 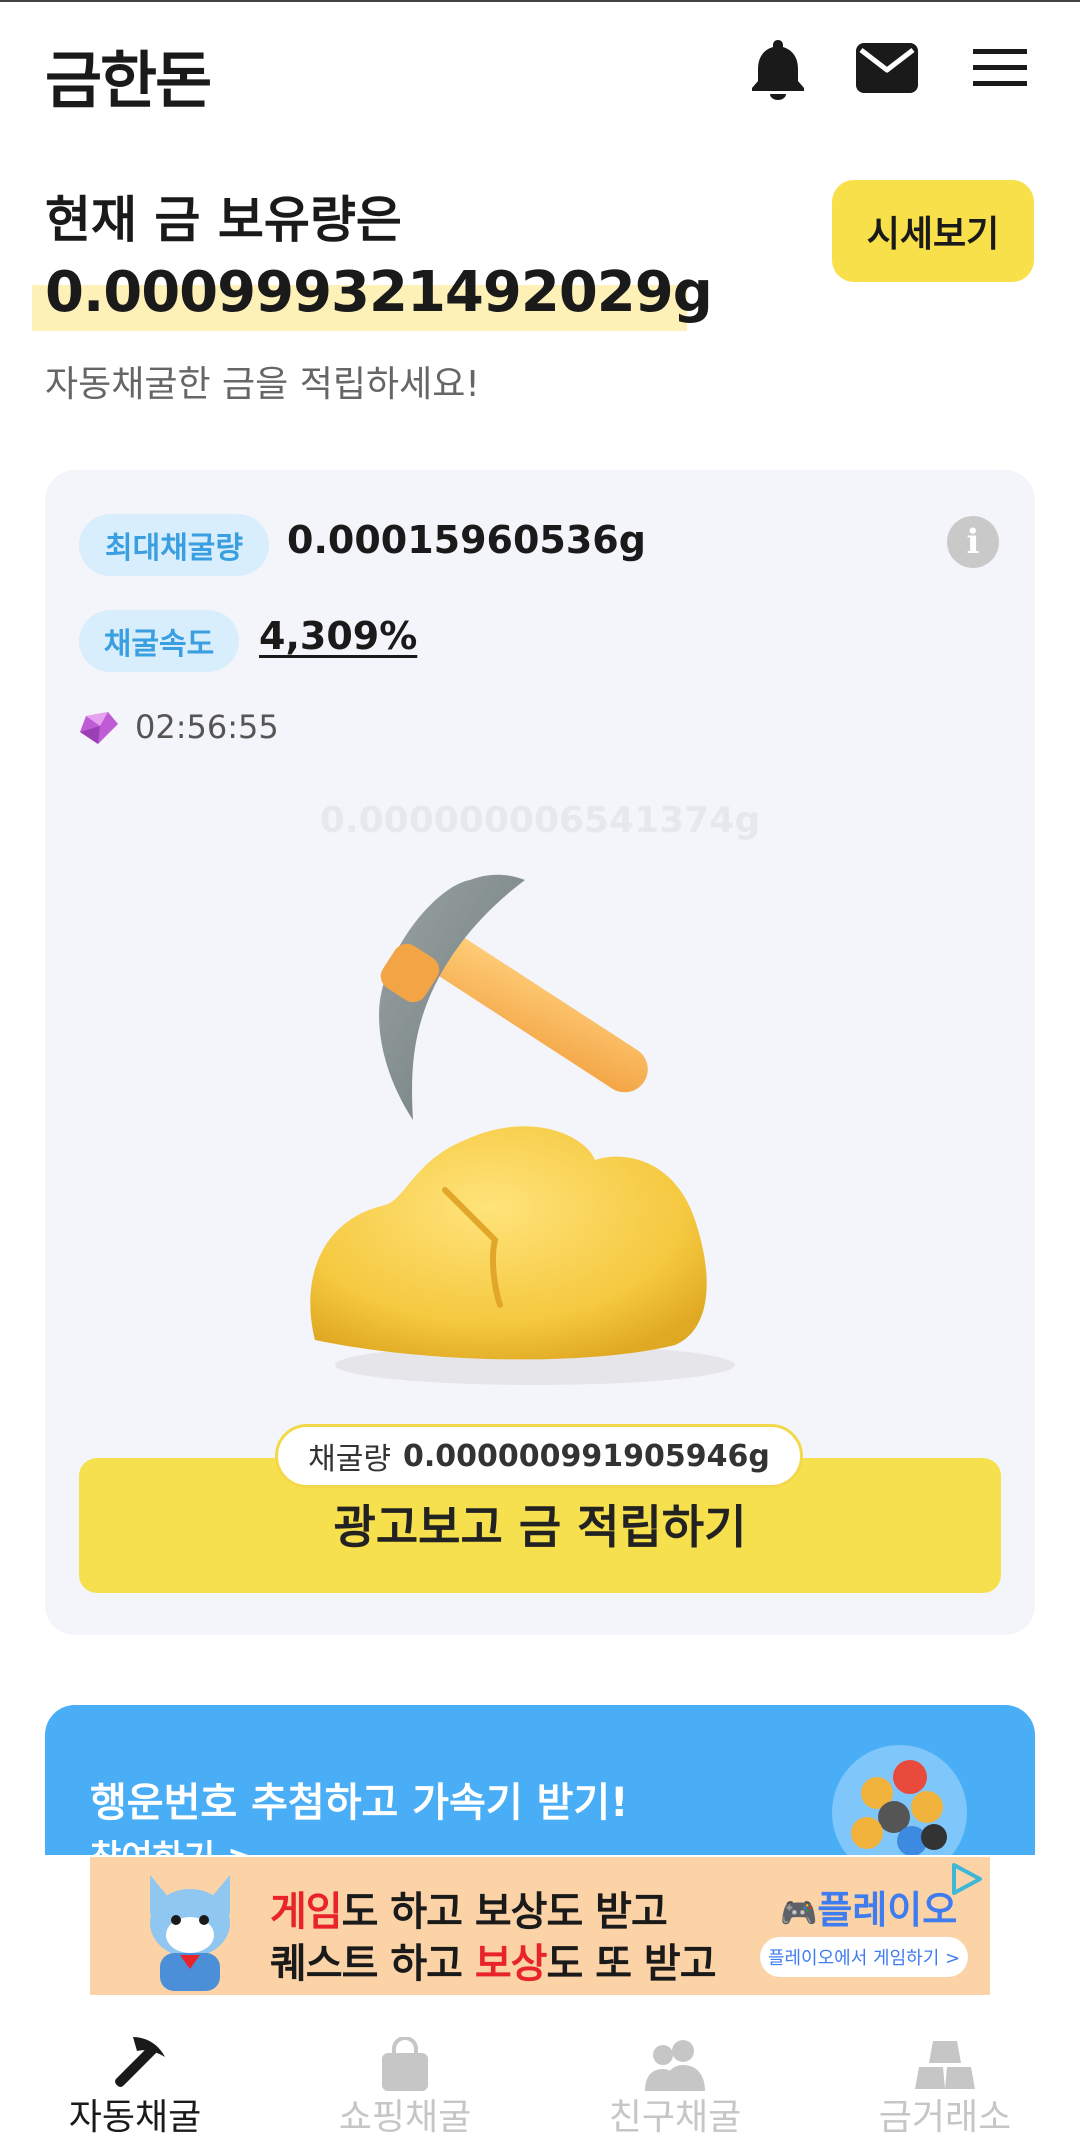 What do you see at coordinates (1000, 68) in the screenshot?
I see `menu-icon` at bounding box center [1000, 68].